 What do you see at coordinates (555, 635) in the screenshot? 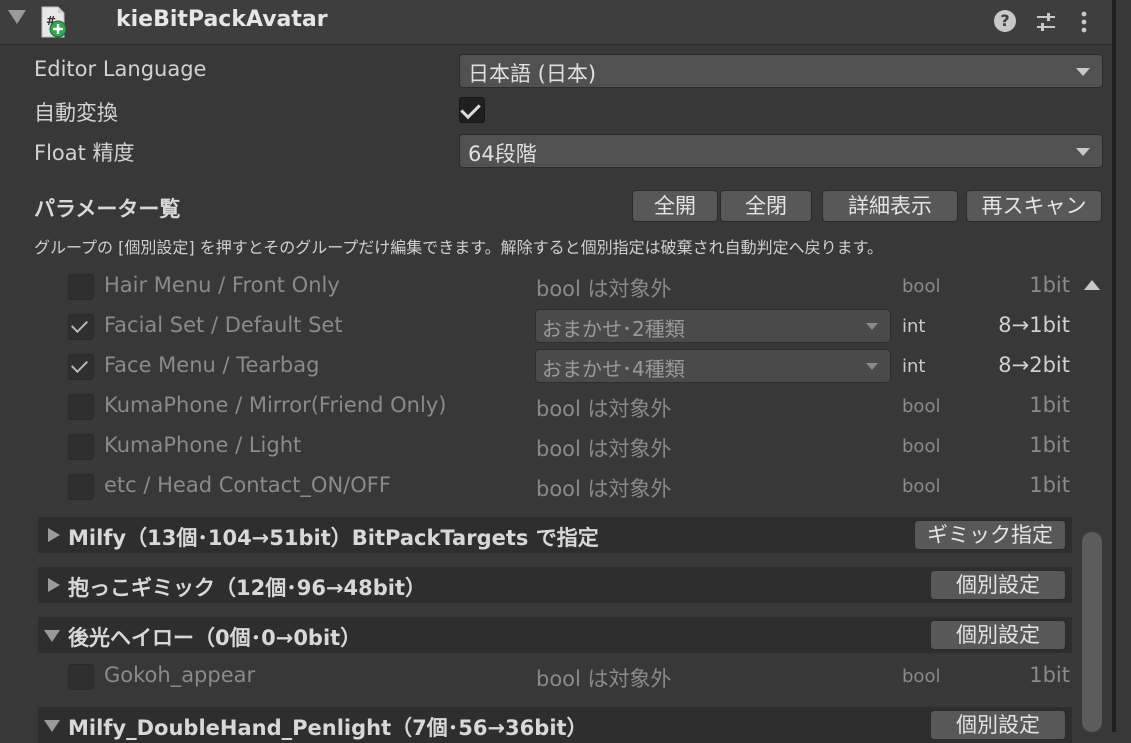
I see `group-header-halo: 後光ヘイロー（0個･0→0bit） 個別設定` at bounding box center [555, 635].